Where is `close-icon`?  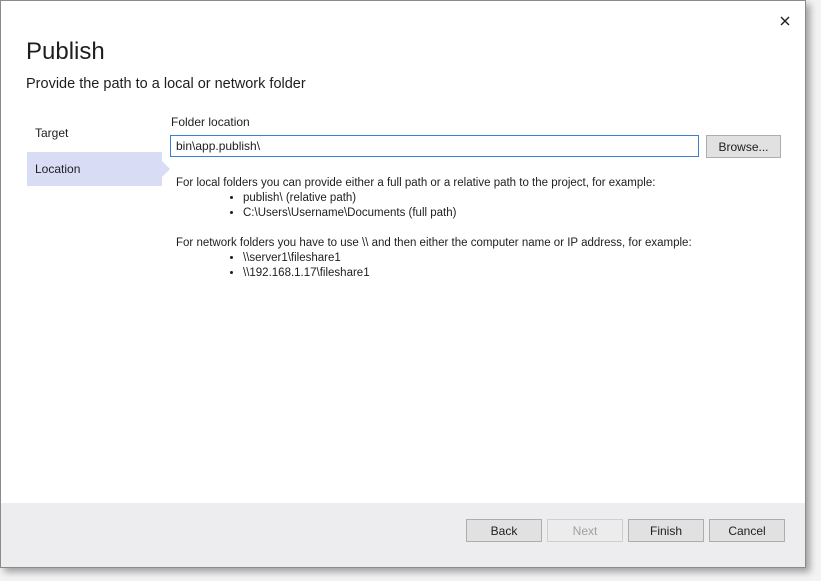 close-icon is located at coordinates (785, 21).